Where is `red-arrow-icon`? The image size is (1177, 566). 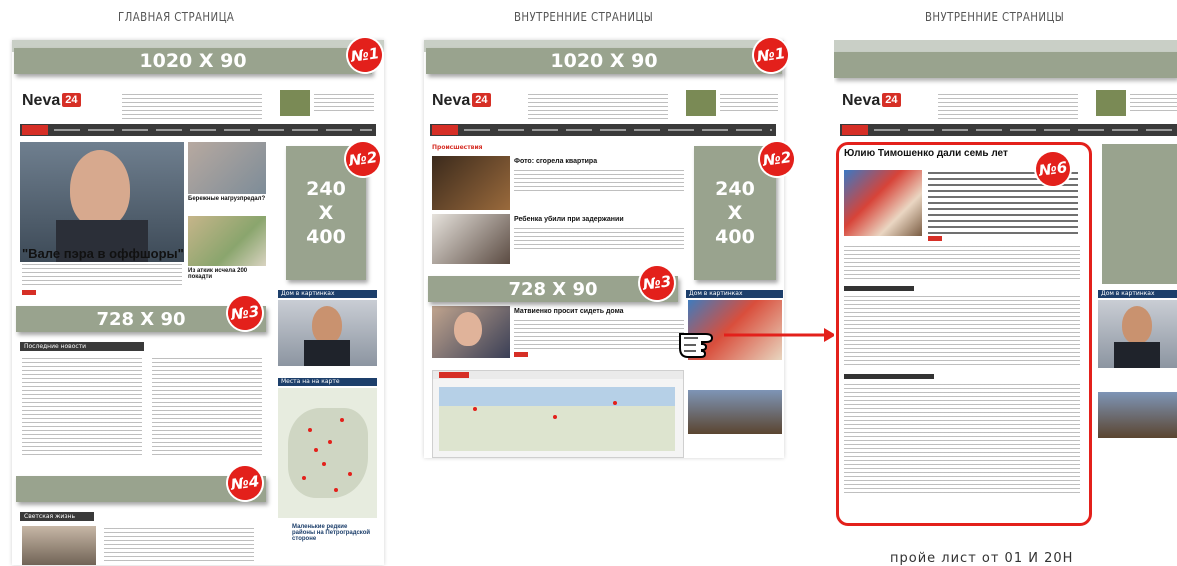 red-arrow-icon is located at coordinates (780, 335).